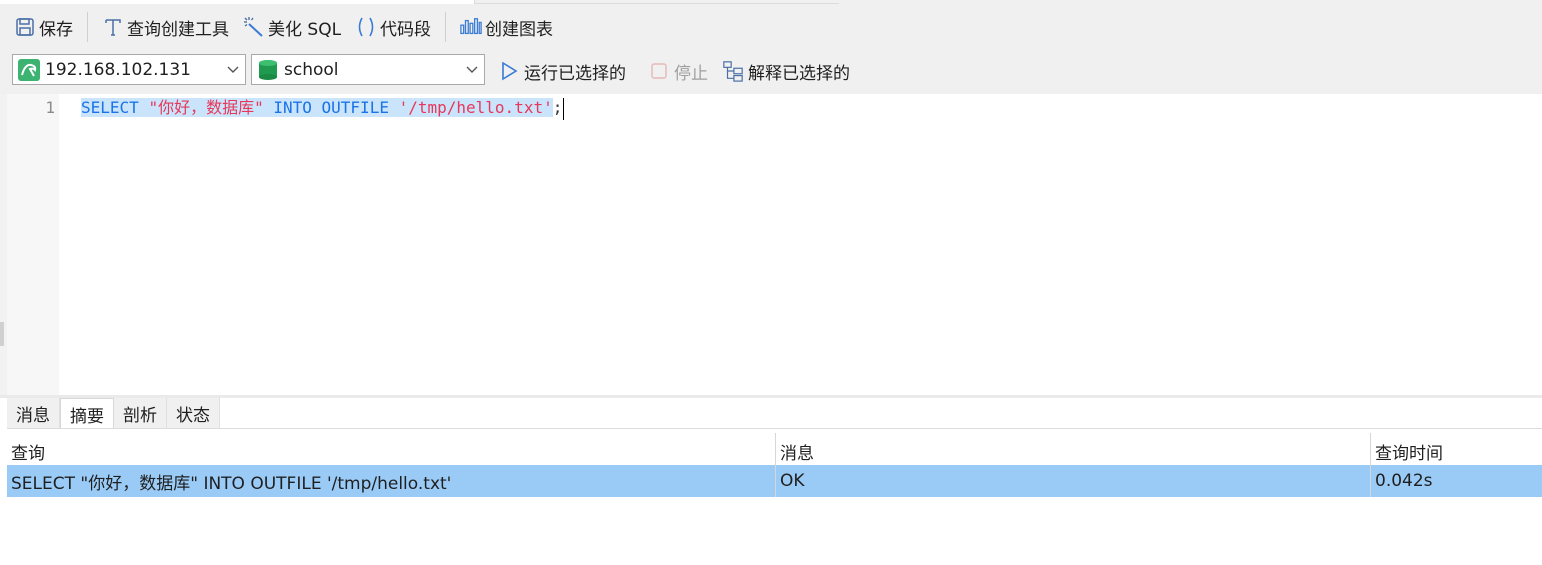 The image size is (1542, 565). What do you see at coordinates (659, 71) in the screenshot?
I see `stop-icon` at bounding box center [659, 71].